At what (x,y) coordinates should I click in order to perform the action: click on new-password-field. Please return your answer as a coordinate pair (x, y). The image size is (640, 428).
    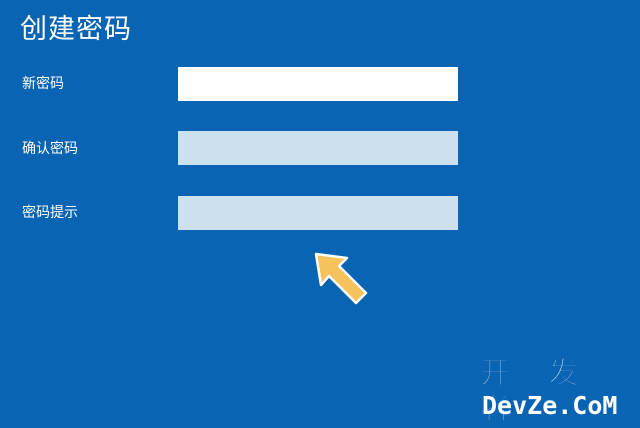
    Looking at the image, I should click on (318, 84).